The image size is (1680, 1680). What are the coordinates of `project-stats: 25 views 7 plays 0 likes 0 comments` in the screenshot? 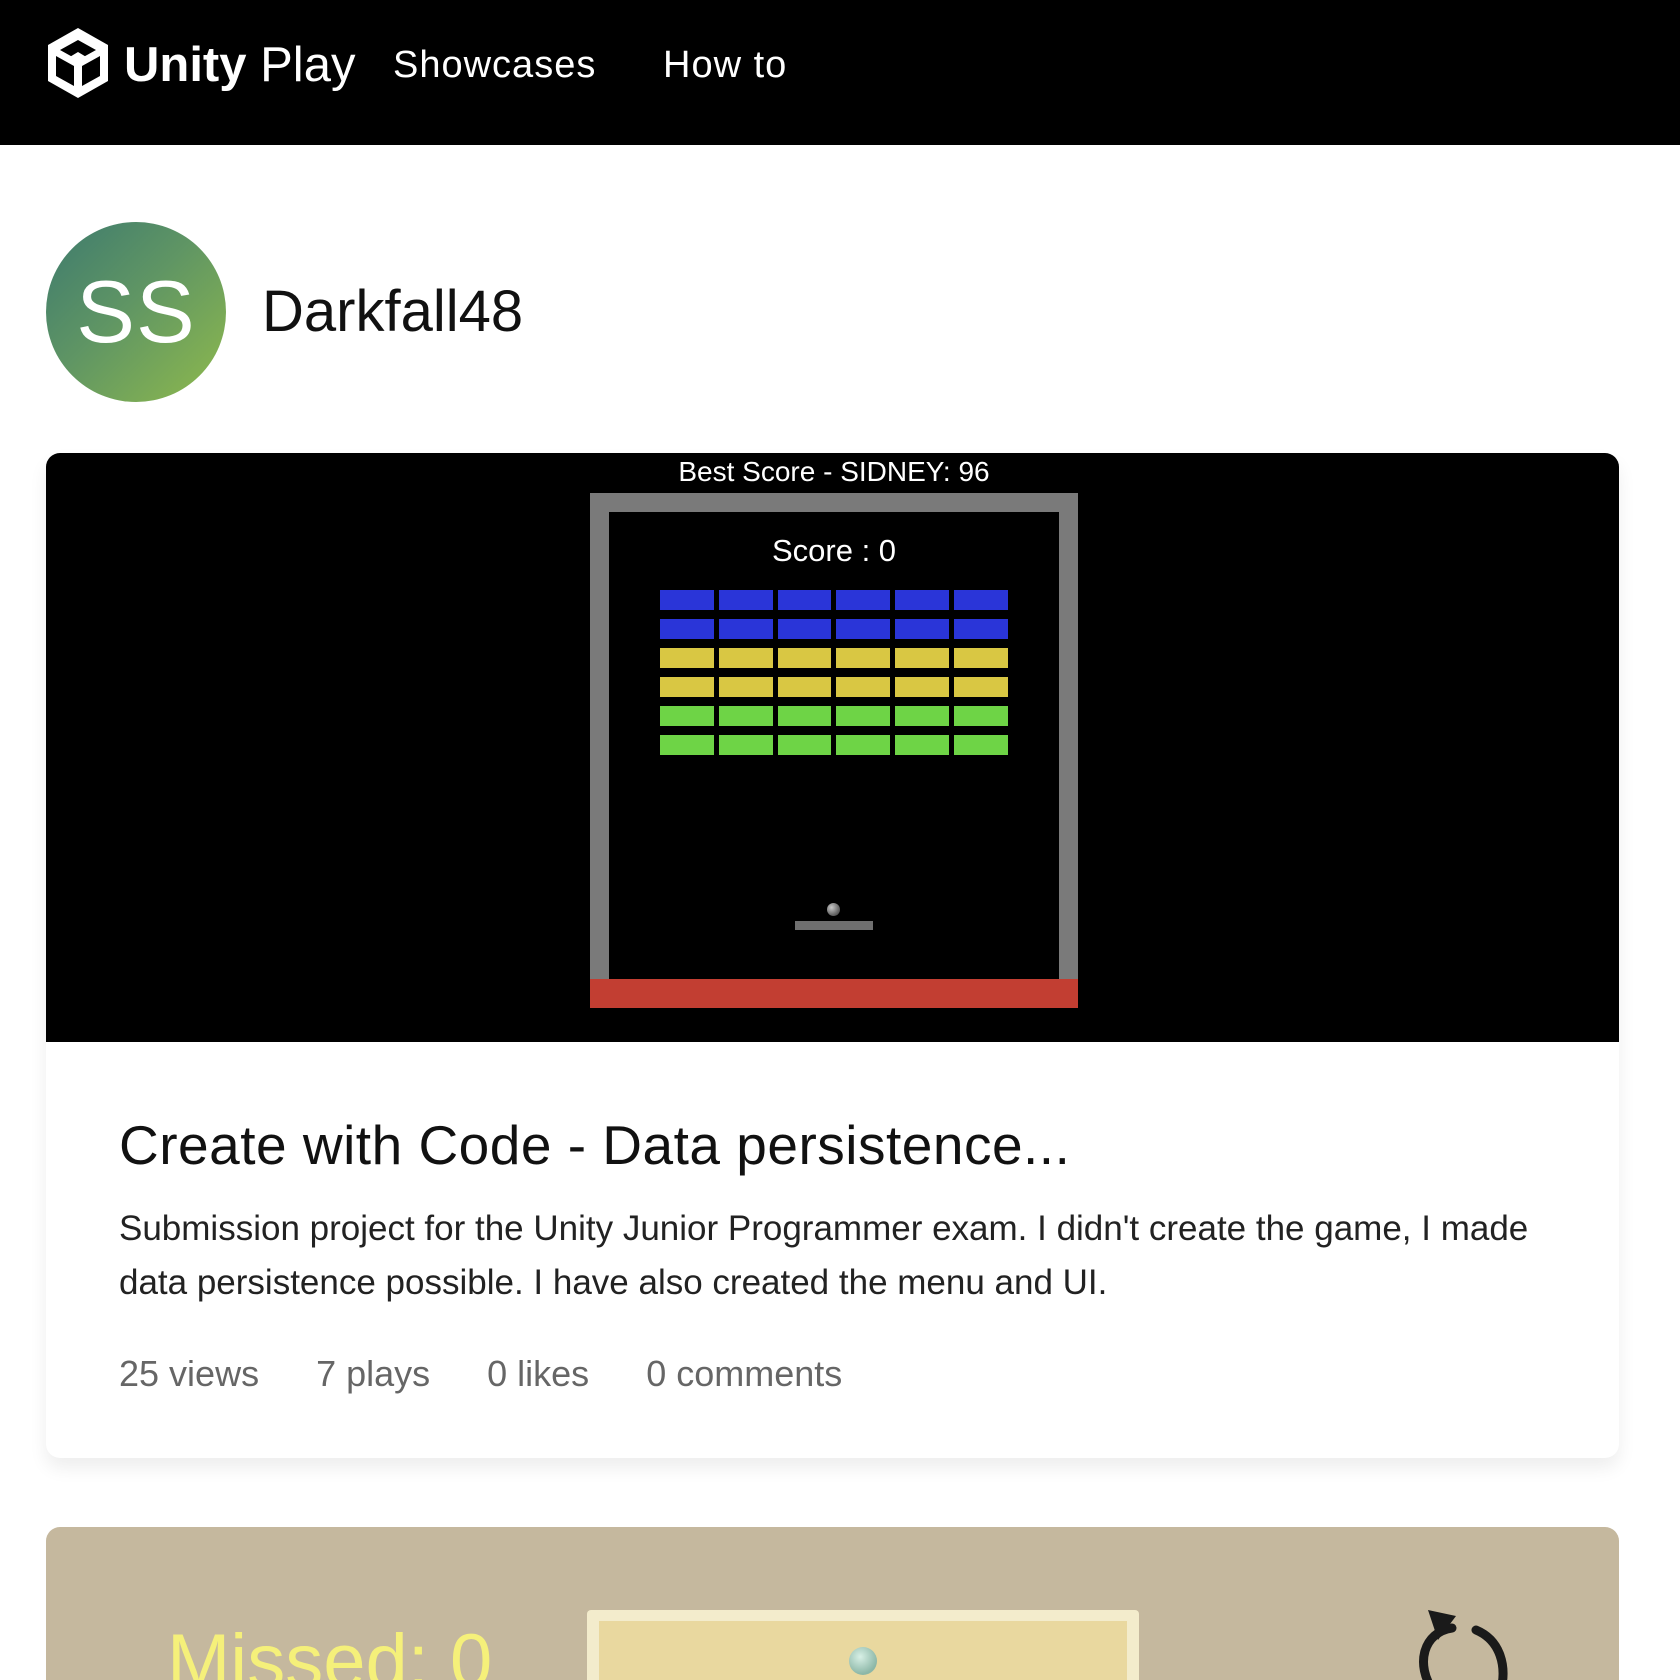 It's located at (509, 1374).